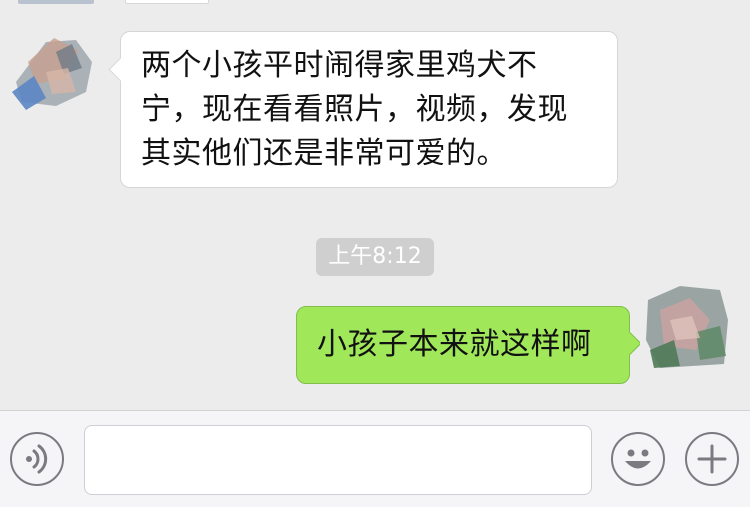 This screenshot has width=750, height=507. What do you see at coordinates (454, 344) in the screenshot?
I see `message-text: 小孩子本来就这样啊` at bounding box center [454, 344].